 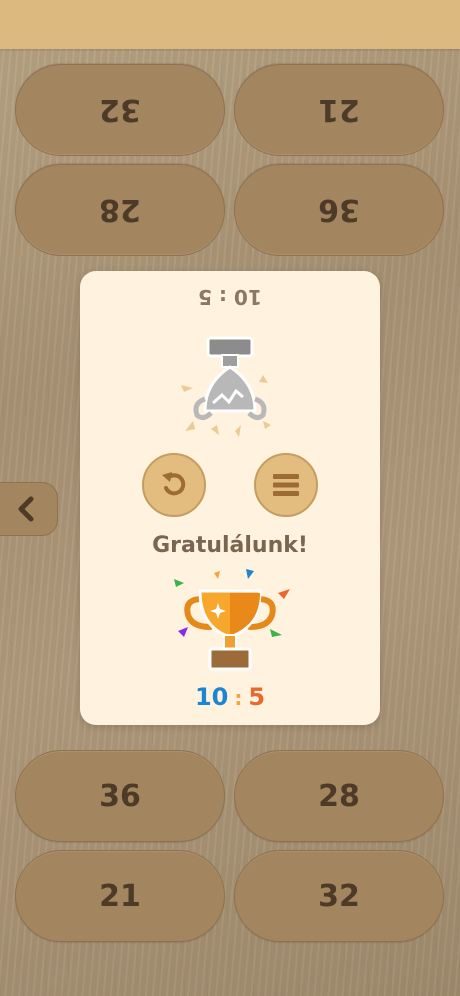 I want to click on opponent-score-value: 5, so click(x=257, y=697).